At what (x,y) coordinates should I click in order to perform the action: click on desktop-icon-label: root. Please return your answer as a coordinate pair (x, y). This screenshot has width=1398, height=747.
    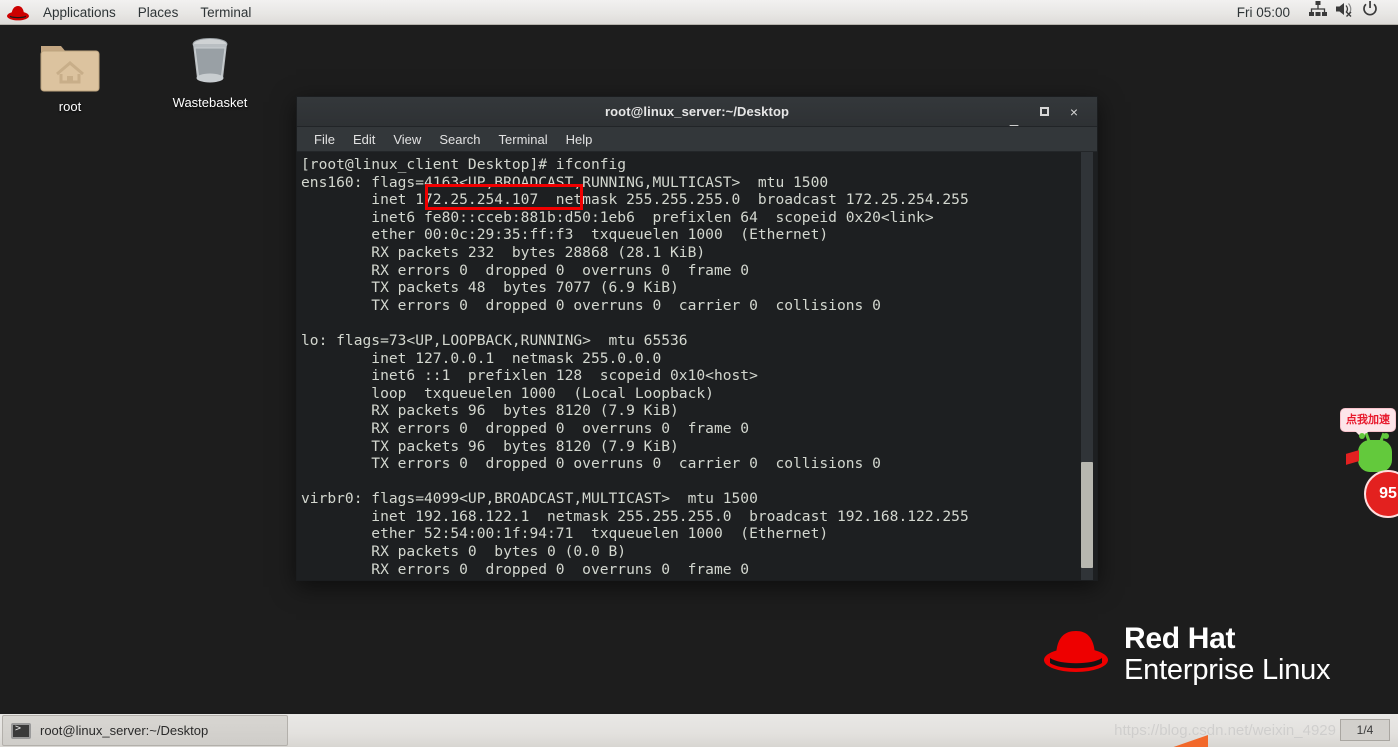
    Looking at the image, I should click on (70, 106).